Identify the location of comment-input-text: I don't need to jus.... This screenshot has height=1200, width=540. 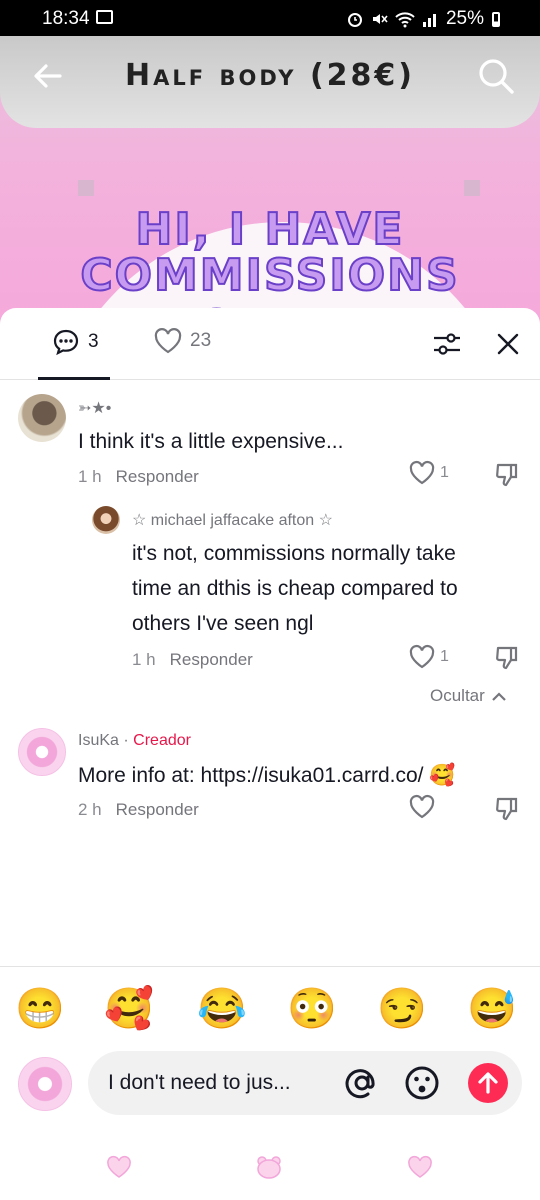
(199, 1082).